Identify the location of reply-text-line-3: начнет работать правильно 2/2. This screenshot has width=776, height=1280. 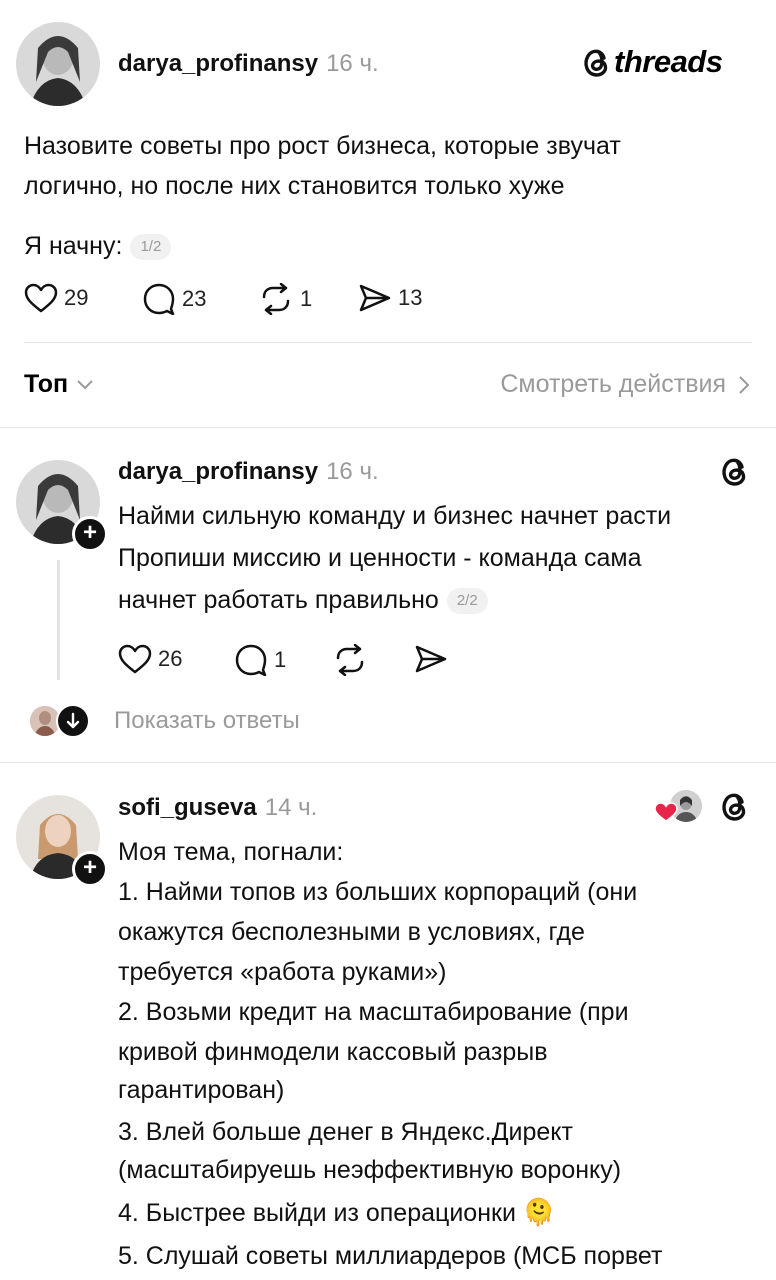
(303, 600).